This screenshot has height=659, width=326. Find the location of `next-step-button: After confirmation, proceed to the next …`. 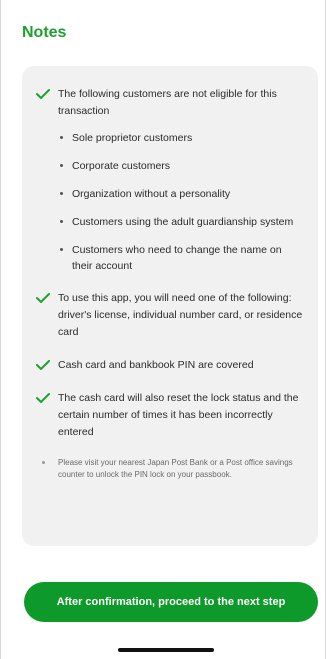

next-step-button: After confirmation, proceed to the next … is located at coordinates (171, 602).